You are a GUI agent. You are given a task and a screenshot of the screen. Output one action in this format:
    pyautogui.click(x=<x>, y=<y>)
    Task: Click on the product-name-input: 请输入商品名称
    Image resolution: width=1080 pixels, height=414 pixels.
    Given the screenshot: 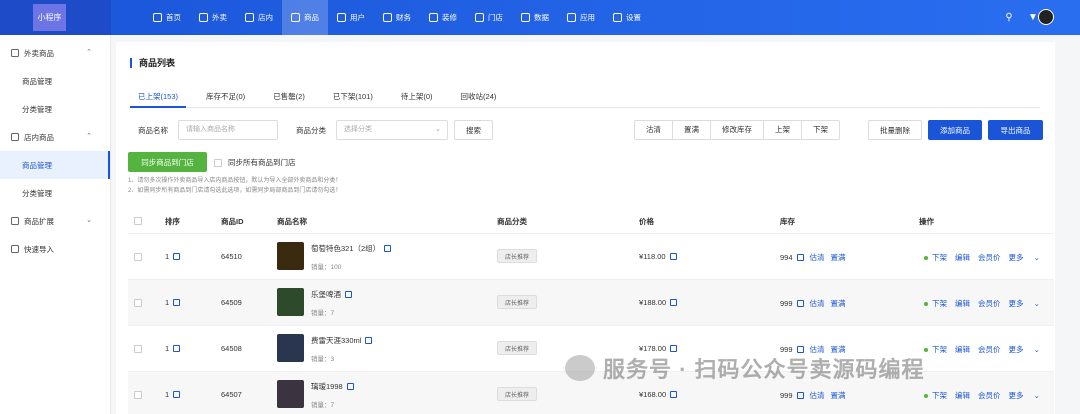 What is the action you would take?
    pyautogui.click(x=228, y=130)
    